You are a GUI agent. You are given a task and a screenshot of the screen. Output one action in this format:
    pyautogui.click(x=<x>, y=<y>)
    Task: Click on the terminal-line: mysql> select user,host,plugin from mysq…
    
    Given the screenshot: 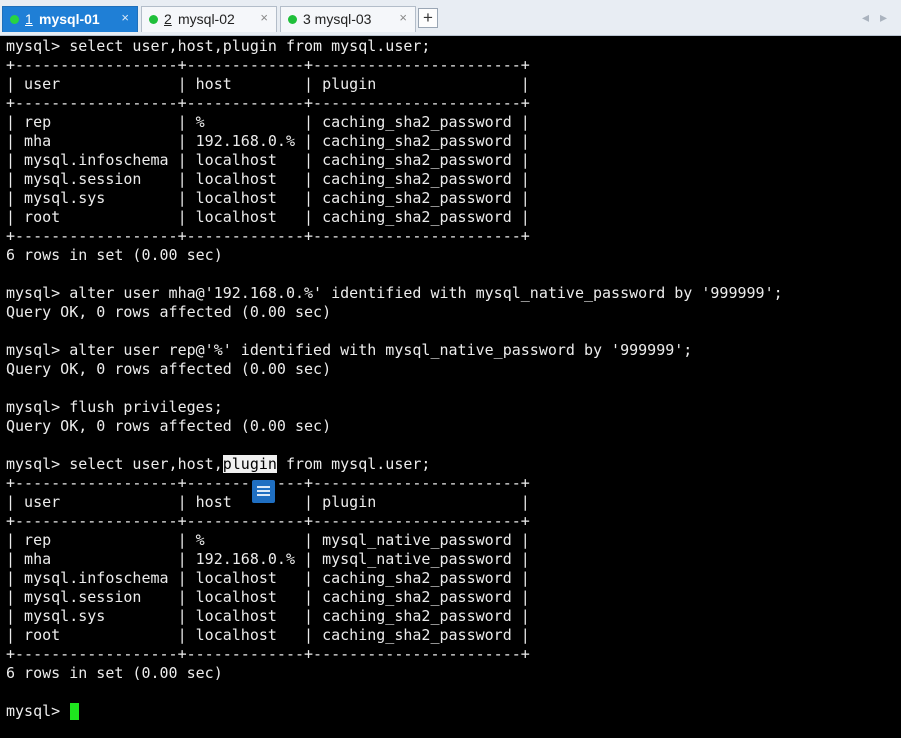 What is the action you would take?
    pyautogui.click(x=218, y=46)
    